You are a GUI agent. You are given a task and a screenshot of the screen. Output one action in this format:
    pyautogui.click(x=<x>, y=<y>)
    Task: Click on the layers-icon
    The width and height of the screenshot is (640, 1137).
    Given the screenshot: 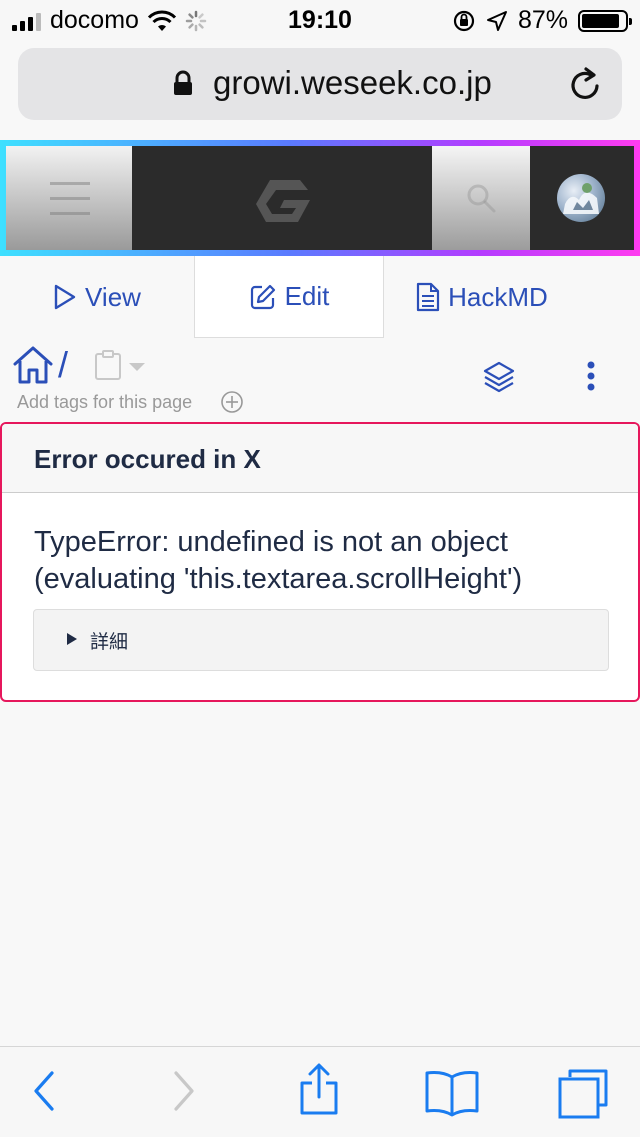 What is the action you would take?
    pyautogui.click(x=499, y=377)
    